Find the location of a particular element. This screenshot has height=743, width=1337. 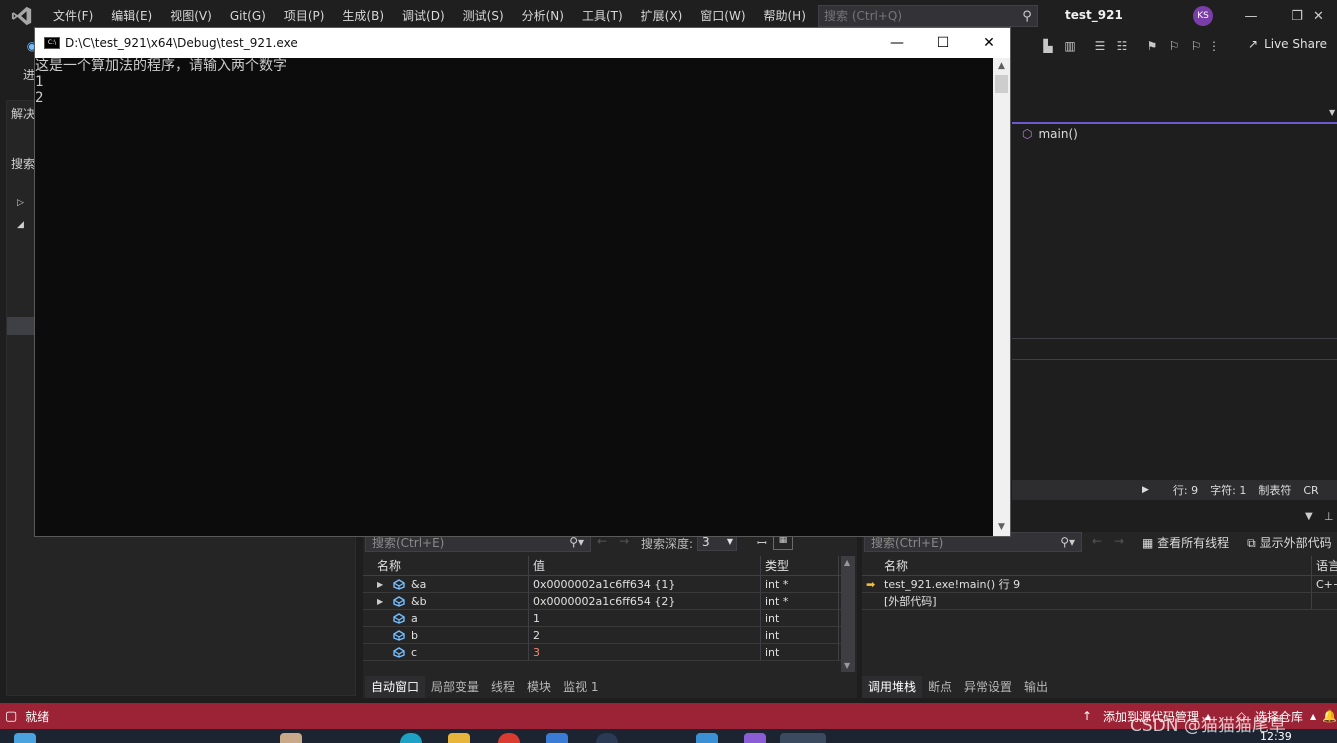

step-icon: ▙ is located at coordinates (1048, 46).